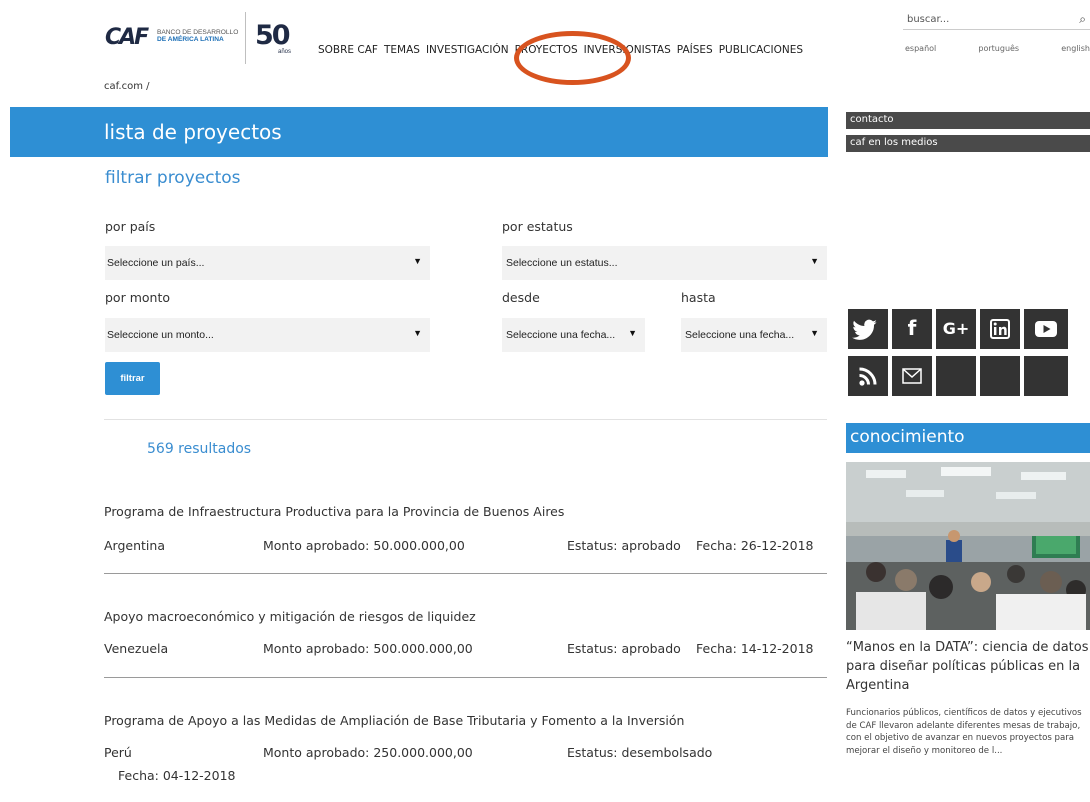 The image size is (1090, 802). I want to click on nav-publicaciones: PUBLICACIONES, so click(761, 50).